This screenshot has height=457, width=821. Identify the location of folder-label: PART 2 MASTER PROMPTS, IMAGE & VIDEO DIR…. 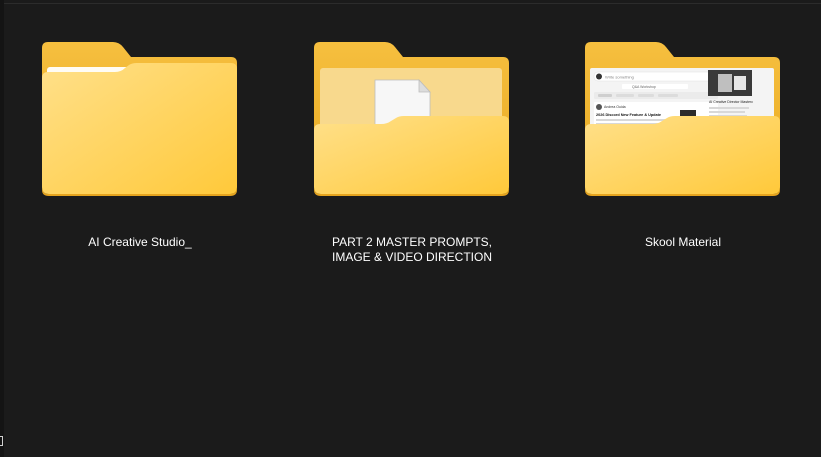
(412, 249).